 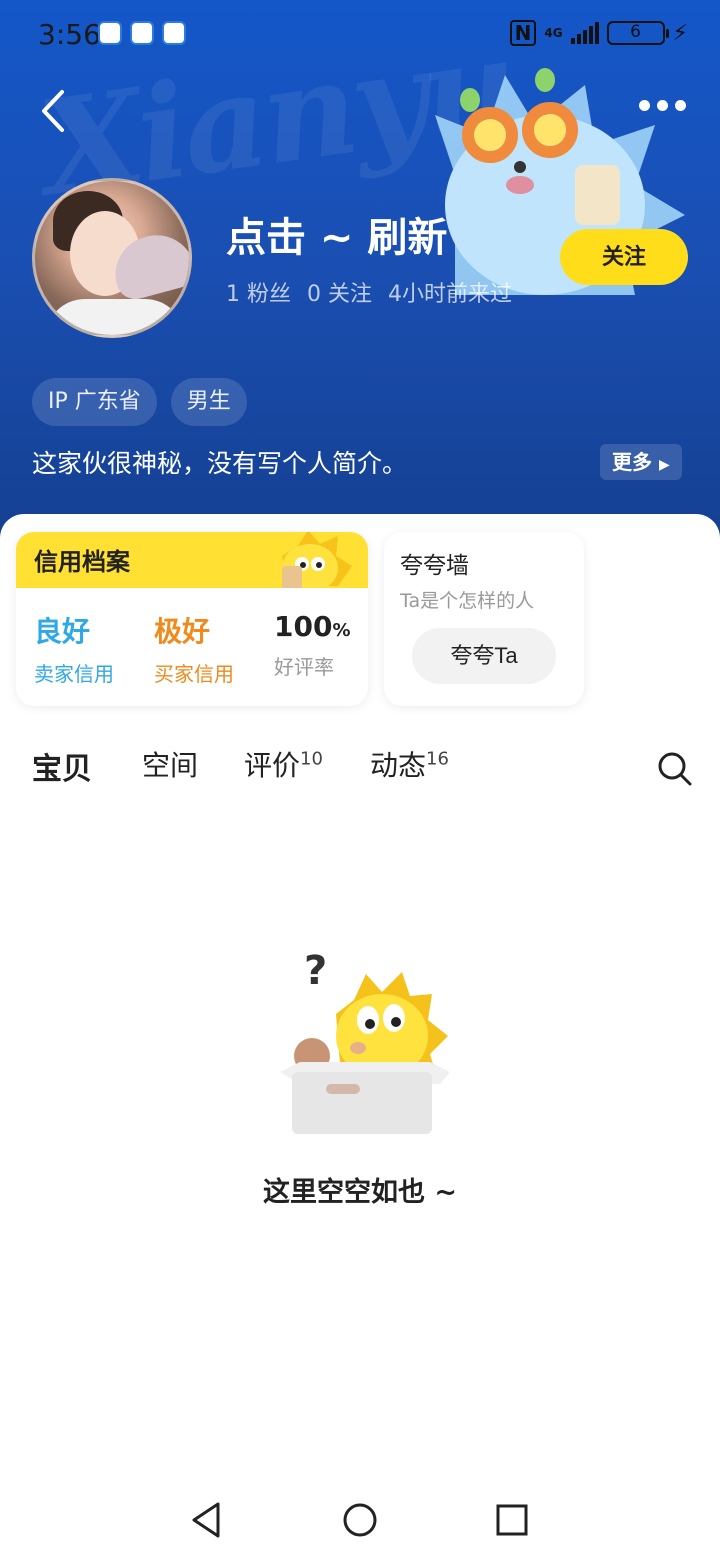 I want to click on following-count: 0 关注, so click(x=339, y=292).